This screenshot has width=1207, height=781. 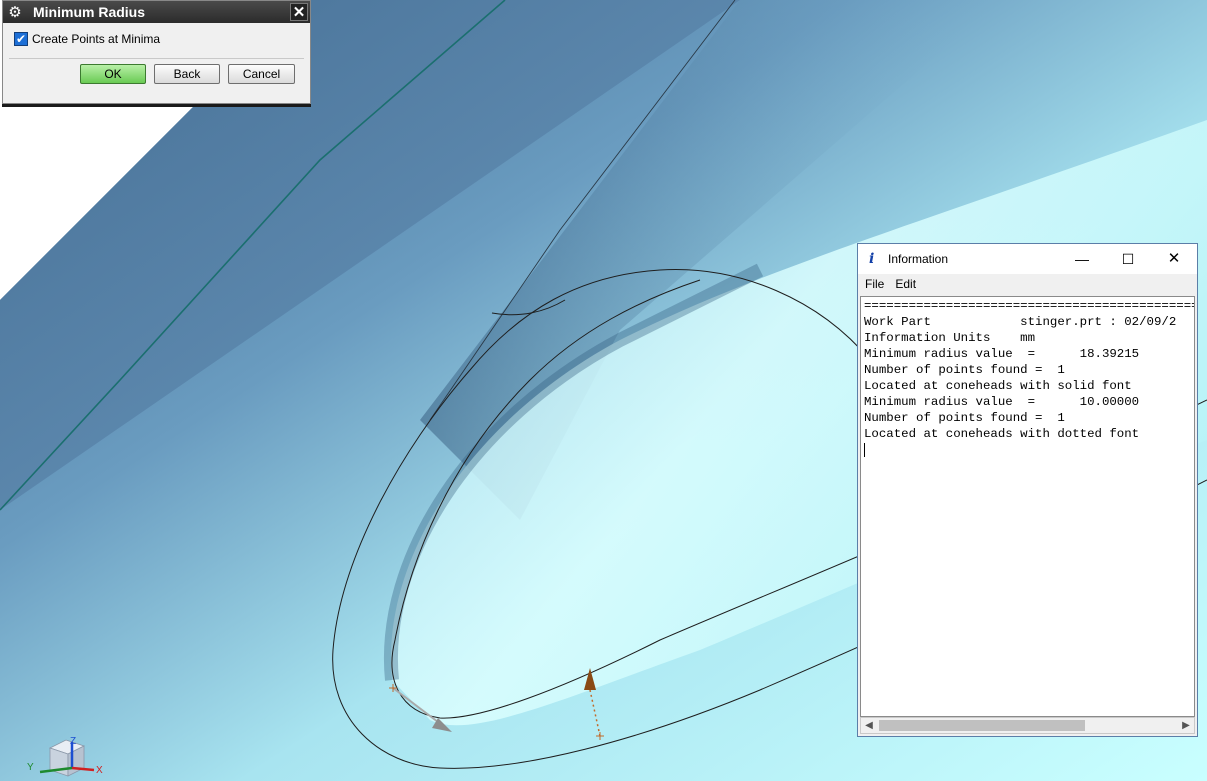 I want to click on text-caret, so click(x=864, y=449).